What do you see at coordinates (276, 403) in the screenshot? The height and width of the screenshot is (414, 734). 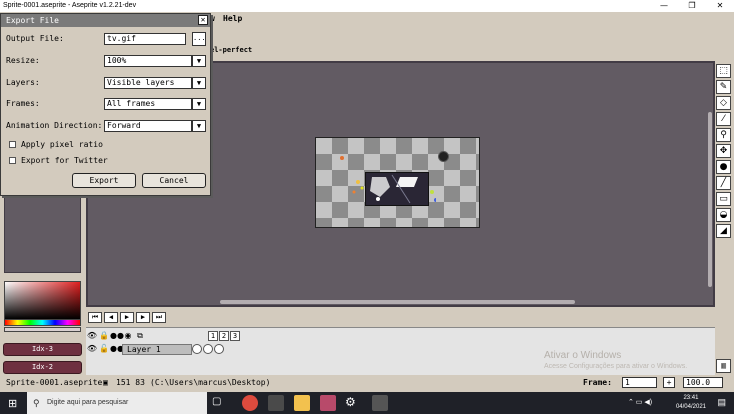 I see `store-icon` at bounding box center [276, 403].